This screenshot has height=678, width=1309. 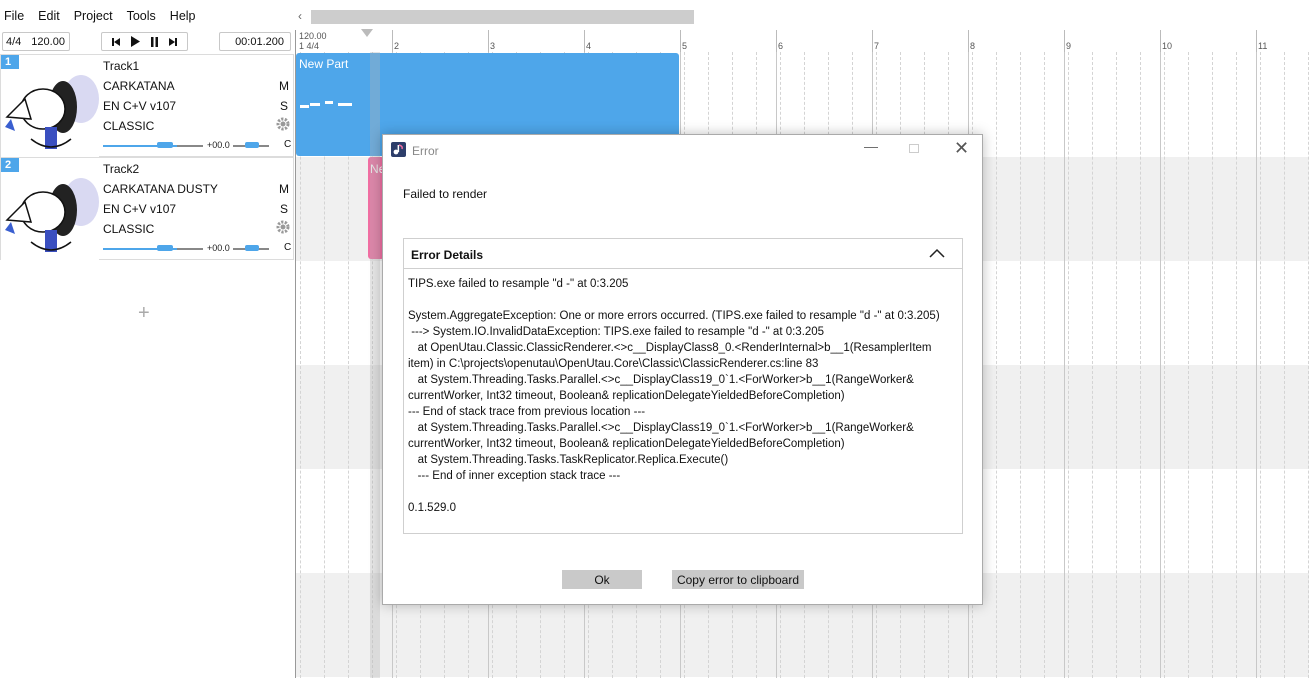 What do you see at coordinates (144, 41) in the screenshot?
I see `transport-controls` at bounding box center [144, 41].